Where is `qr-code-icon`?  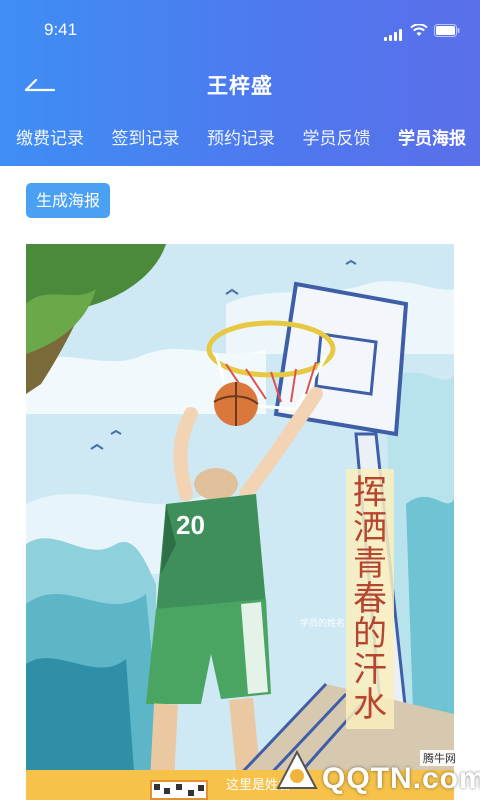
qr-code-icon is located at coordinates (179, 790).